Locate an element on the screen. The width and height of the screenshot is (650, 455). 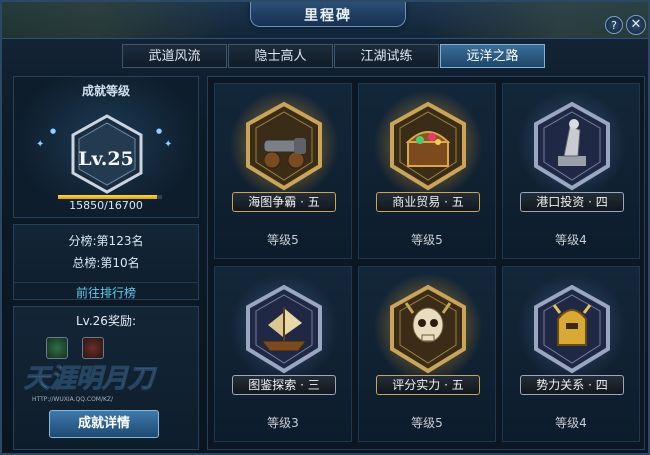
achievement-name: 势力关系 · 四 is located at coordinates (572, 385).